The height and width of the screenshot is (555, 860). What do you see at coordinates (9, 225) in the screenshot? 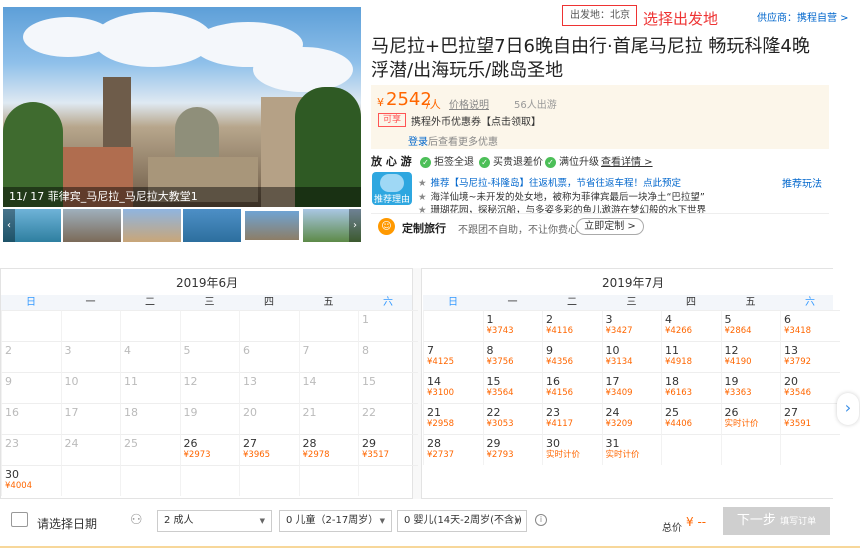
I see `gallery-prev-arrow: ‹` at bounding box center [9, 225].